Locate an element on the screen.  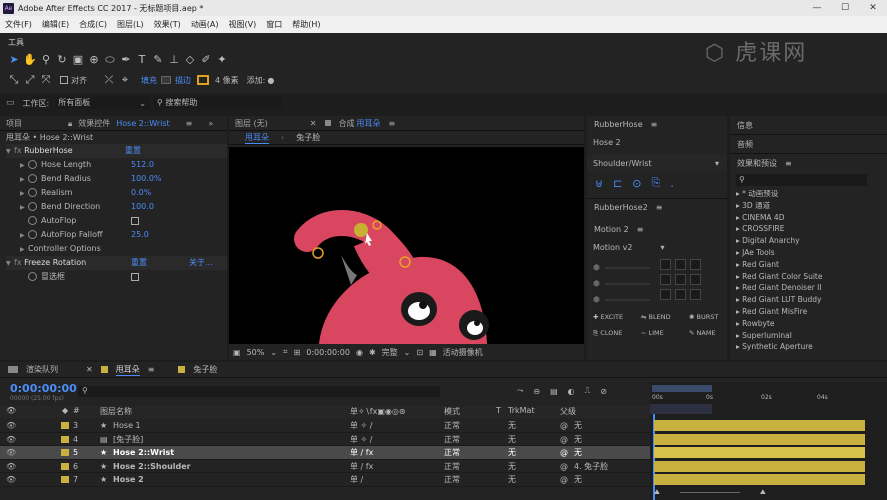
copy-icon: ⎘ is located at coordinates (656, 183).